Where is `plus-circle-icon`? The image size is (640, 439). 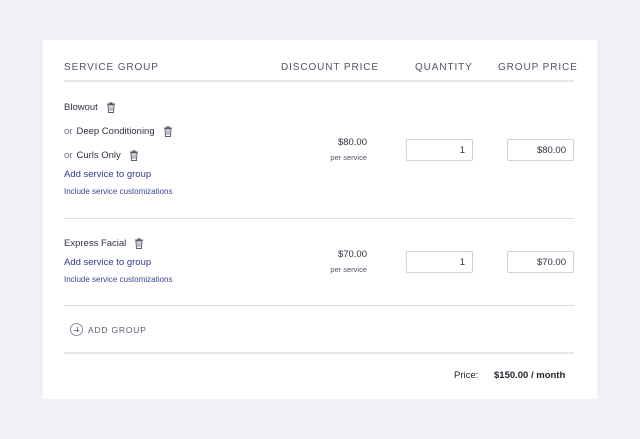 plus-circle-icon is located at coordinates (76, 329).